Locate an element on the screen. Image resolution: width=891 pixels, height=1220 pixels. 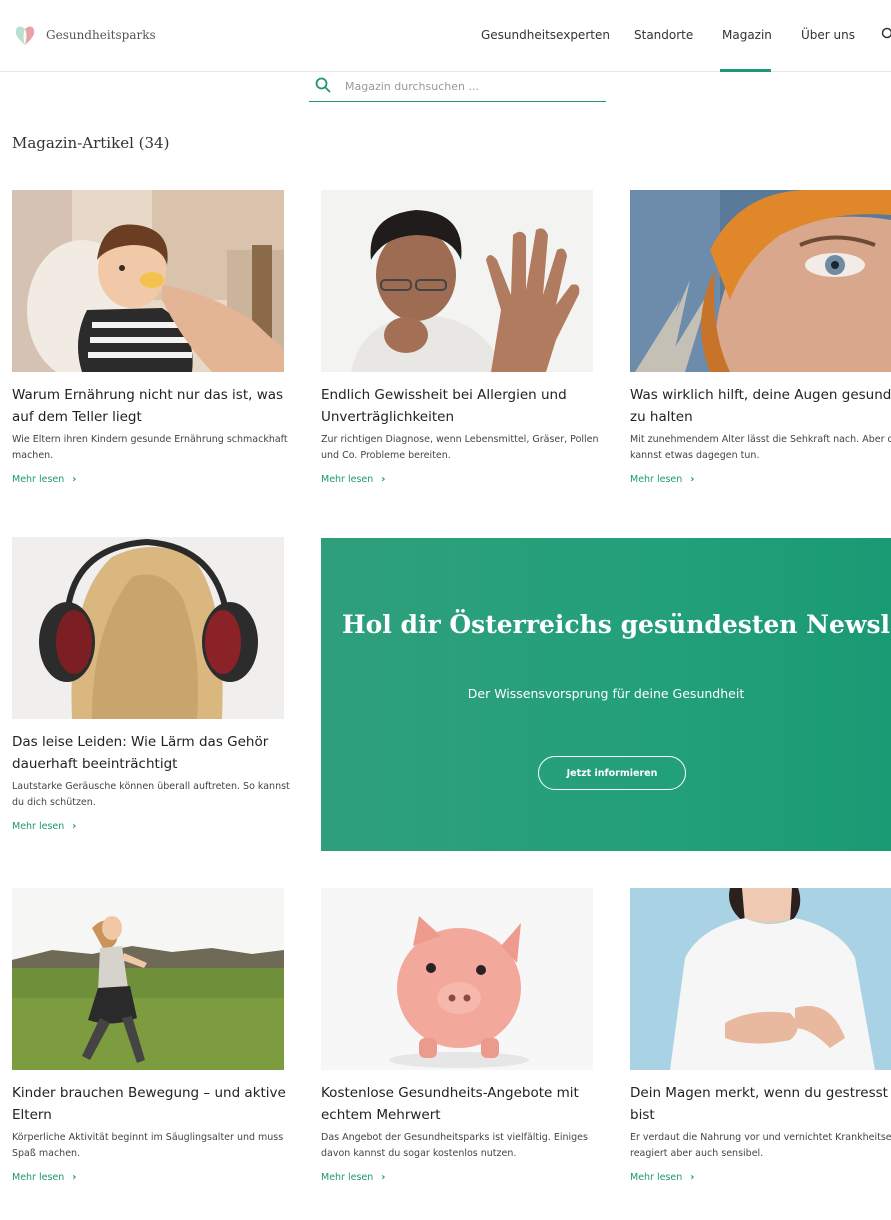
piggy-bank-image is located at coordinates (457, 979).